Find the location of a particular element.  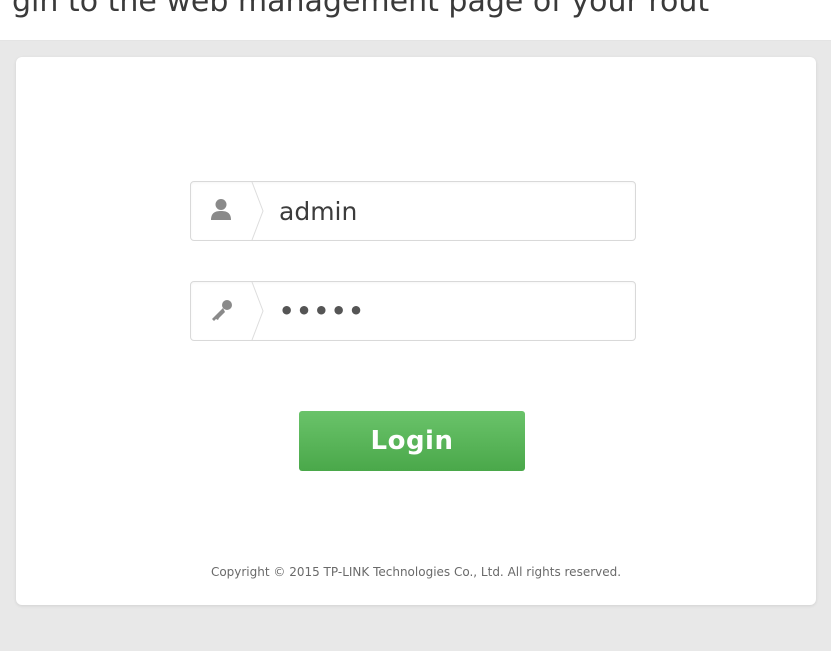

username-field is located at coordinates (413, 211).